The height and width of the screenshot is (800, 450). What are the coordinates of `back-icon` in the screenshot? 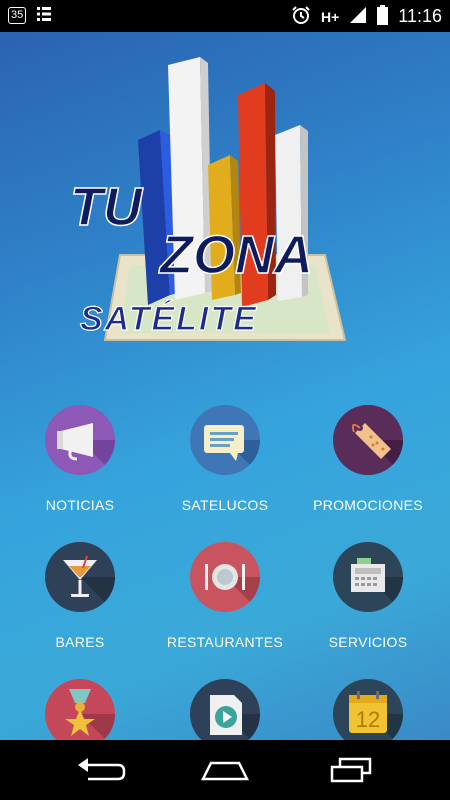 It's located at (102, 769).